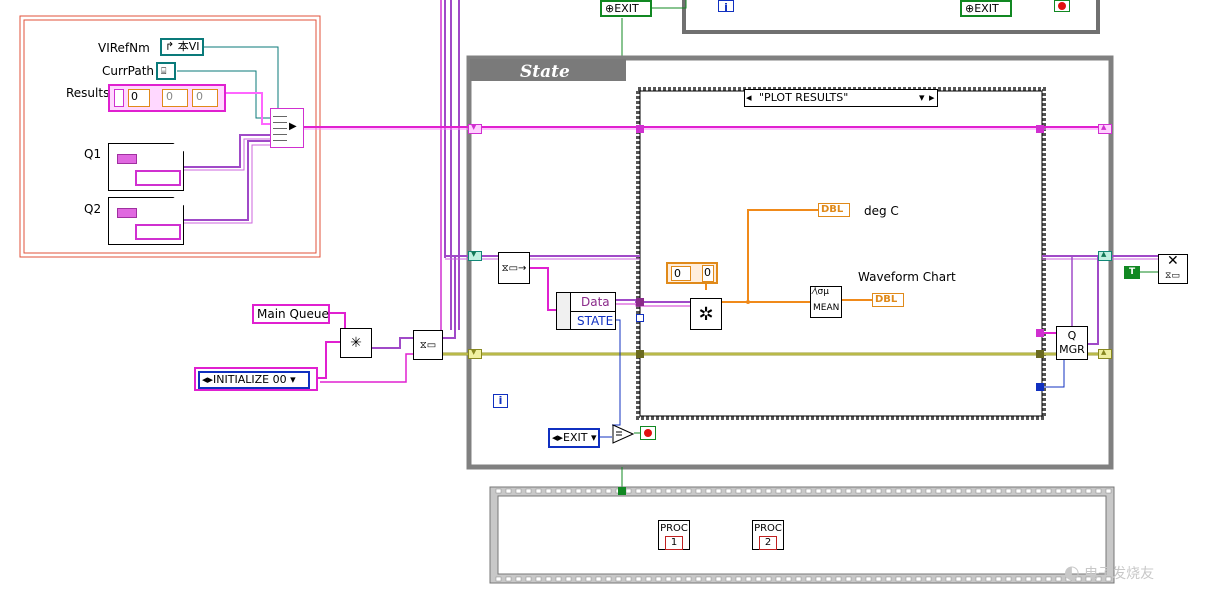 Image resolution: width=1213 pixels, height=605 pixels. What do you see at coordinates (158, 232) in the screenshot?
I see `q2-refnum-box` at bounding box center [158, 232].